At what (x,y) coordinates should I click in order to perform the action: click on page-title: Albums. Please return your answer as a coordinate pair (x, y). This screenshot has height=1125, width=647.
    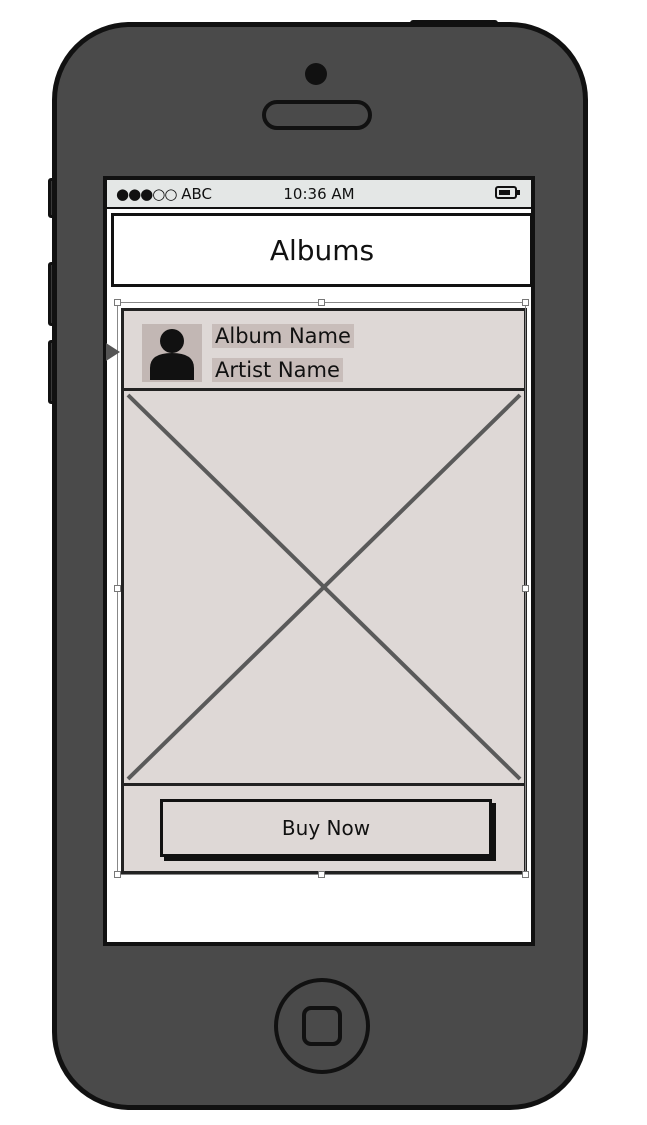
    Looking at the image, I should click on (322, 250).